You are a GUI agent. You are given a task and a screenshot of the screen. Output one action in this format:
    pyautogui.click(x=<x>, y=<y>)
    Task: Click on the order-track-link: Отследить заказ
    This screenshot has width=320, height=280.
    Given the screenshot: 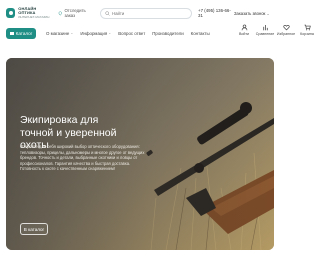 What is the action you would take?
    pyautogui.click(x=76, y=13)
    